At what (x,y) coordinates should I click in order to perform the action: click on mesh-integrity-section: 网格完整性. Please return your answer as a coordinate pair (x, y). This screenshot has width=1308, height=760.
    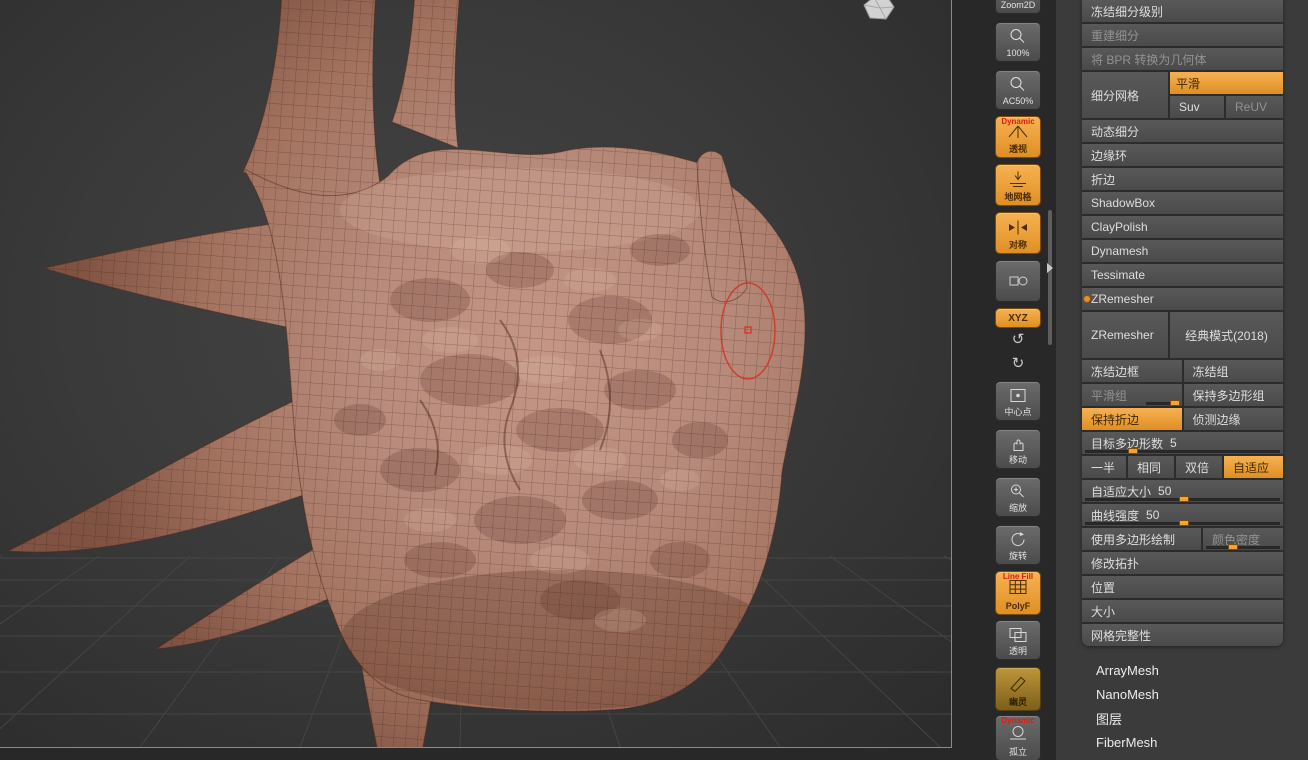
    Looking at the image, I should click on (1182, 635).